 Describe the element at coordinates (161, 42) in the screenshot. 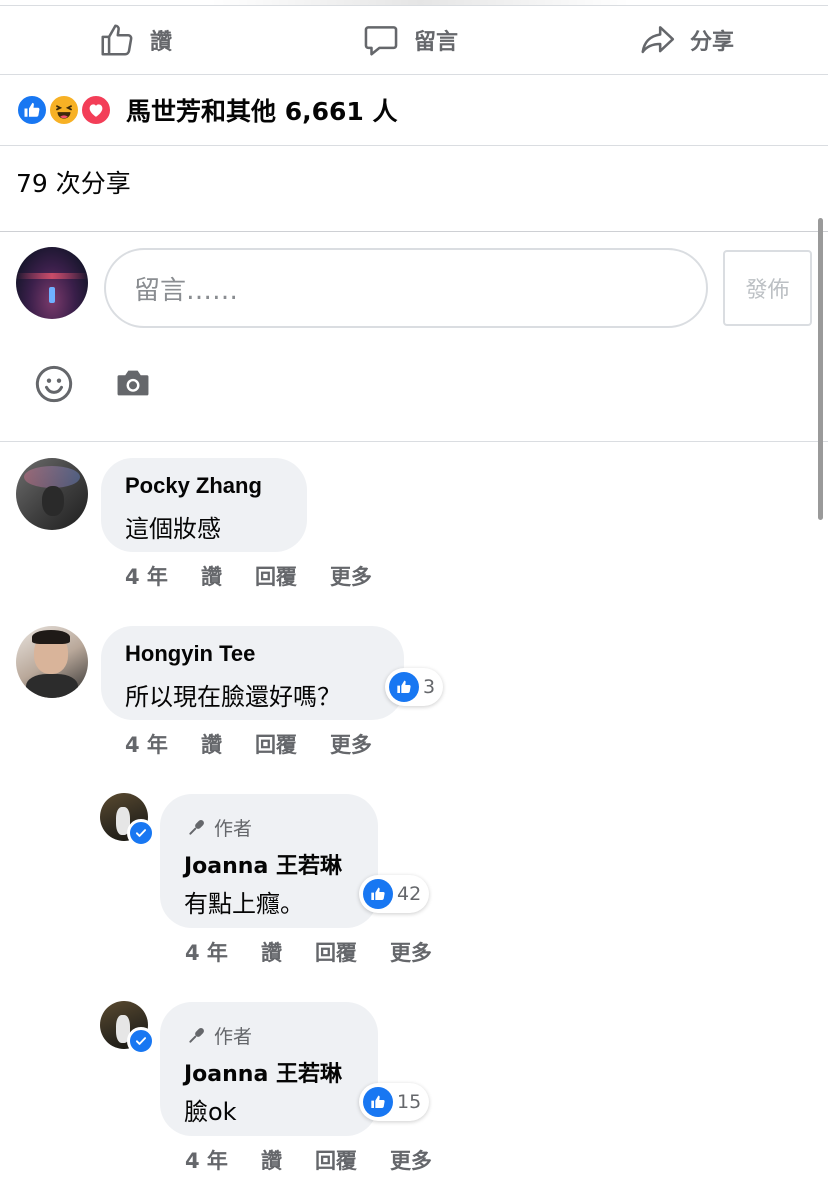

I see `like-label: 讚` at that location.